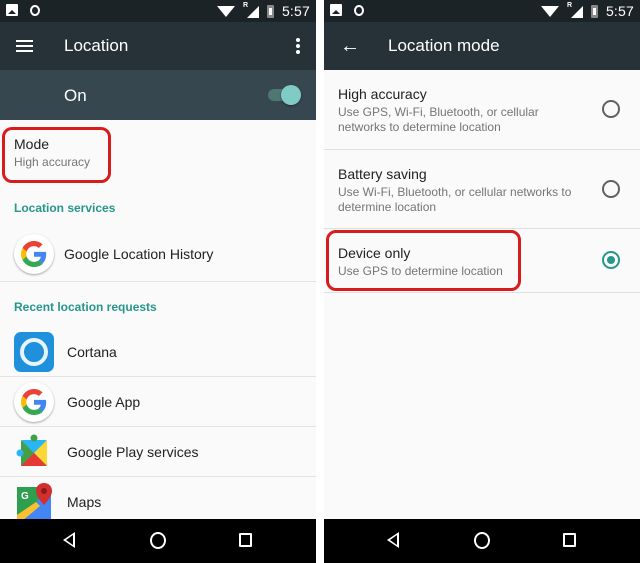 Image resolution: width=640 pixels, height=563 pixels. Describe the element at coordinates (444, 45) in the screenshot. I see `page-title: Location mode` at that location.